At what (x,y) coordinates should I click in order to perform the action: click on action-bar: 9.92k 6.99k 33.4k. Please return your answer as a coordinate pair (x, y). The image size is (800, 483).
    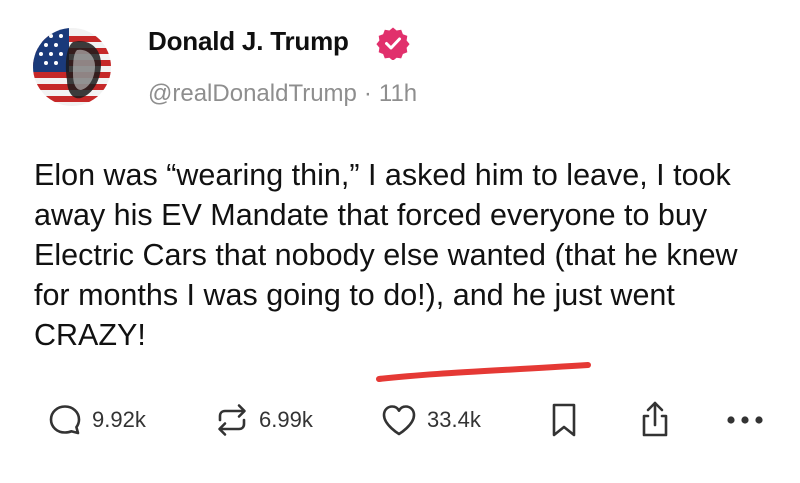
    Looking at the image, I should click on (400, 425).